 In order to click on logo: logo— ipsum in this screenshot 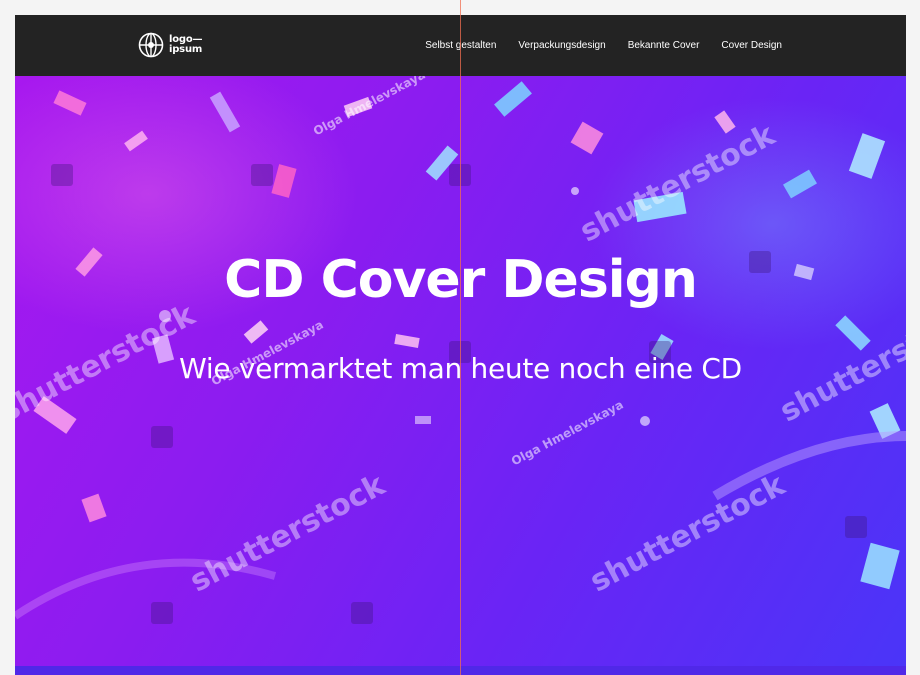, I will do `click(170, 45)`.